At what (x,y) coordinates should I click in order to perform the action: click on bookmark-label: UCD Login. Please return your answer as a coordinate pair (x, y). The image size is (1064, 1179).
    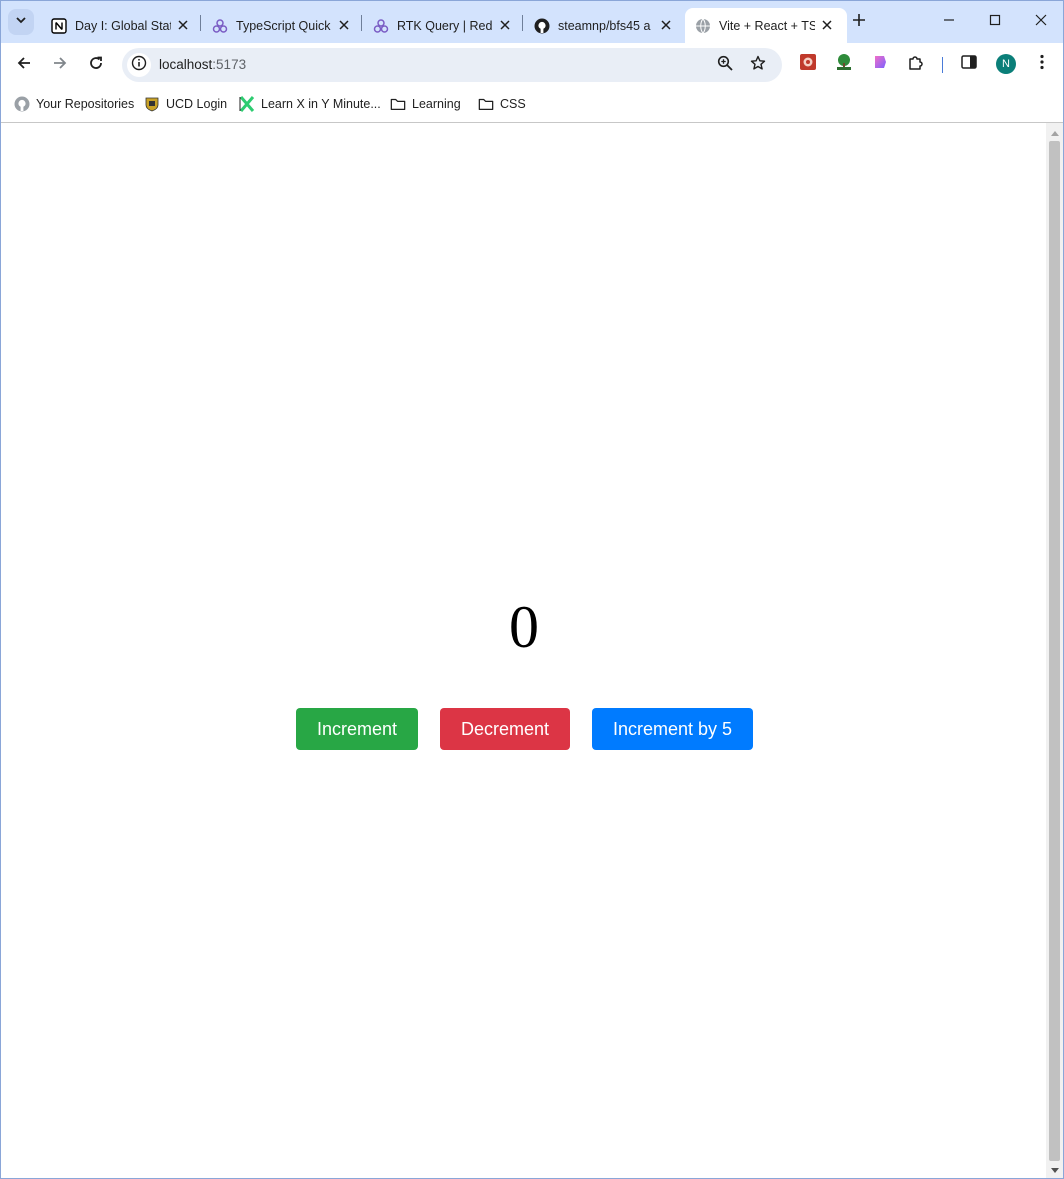
    Looking at the image, I should click on (197, 104).